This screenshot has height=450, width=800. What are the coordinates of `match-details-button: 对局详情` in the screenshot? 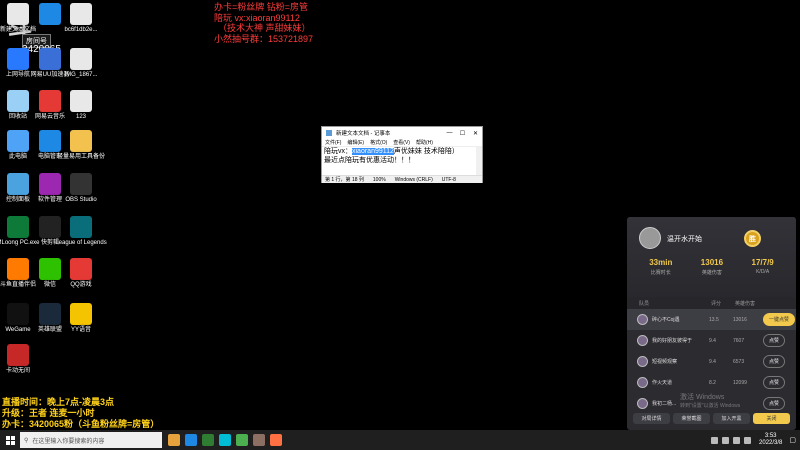 It's located at (651, 418).